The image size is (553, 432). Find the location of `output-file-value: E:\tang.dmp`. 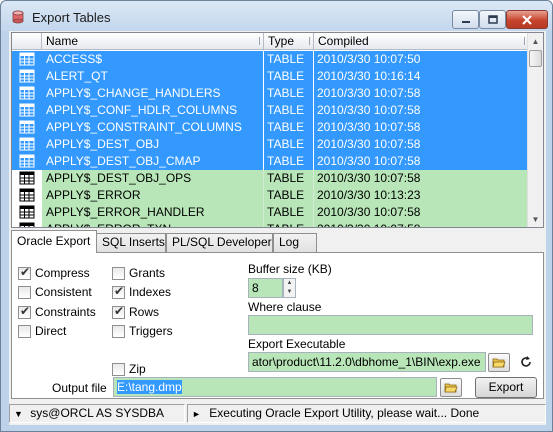

output-file-value: E:\tang.dmp is located at coordinates (149, 387).